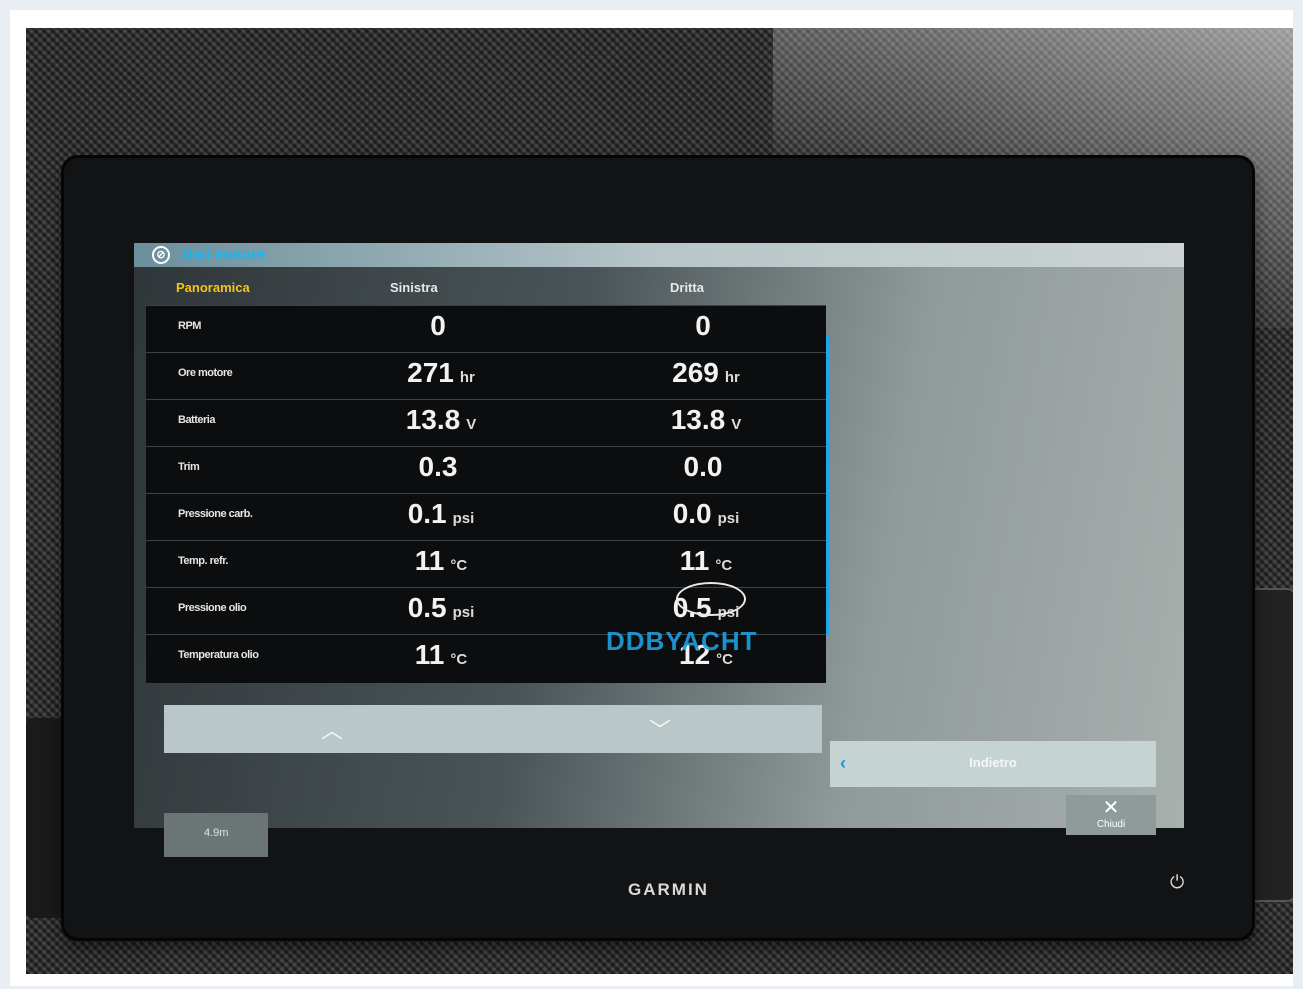 The width and height of the screenshot is (1303, 989). Describe the element at coordinates (687, 287) in the screenshot. I see `column-header-right: Dritta` at that location.